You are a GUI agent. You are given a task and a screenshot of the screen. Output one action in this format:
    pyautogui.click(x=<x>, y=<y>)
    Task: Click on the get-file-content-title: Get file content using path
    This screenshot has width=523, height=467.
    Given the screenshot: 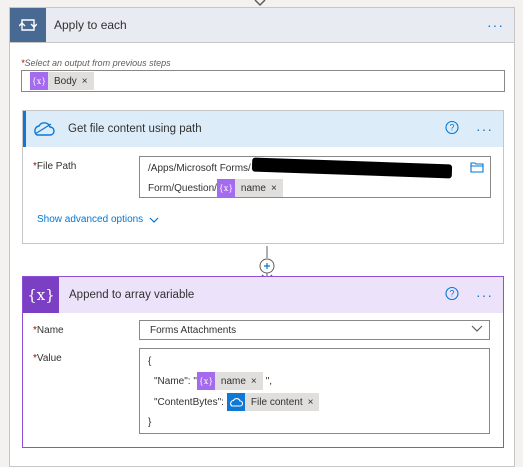 What is the action you would take?
    pyautogui.click(x=135, y=129)
    